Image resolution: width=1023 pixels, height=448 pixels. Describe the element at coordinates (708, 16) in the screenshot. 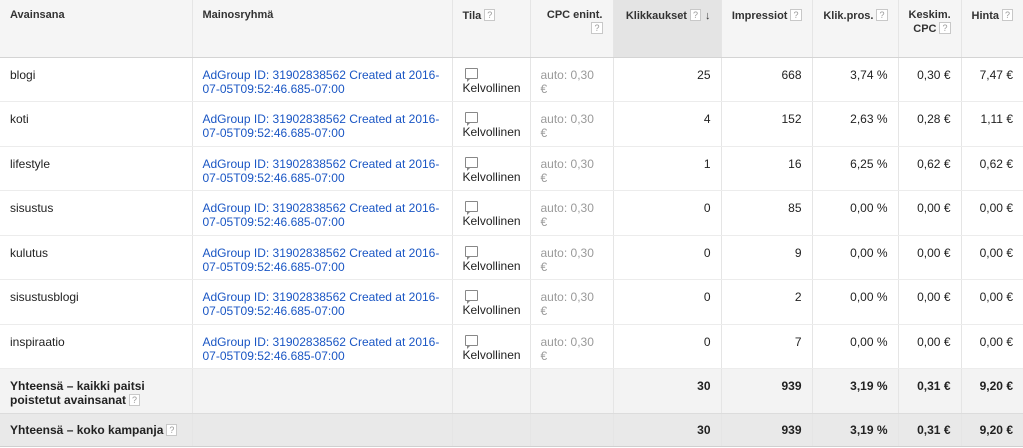

I see `sort-arrow-icon: ↓` at that location.